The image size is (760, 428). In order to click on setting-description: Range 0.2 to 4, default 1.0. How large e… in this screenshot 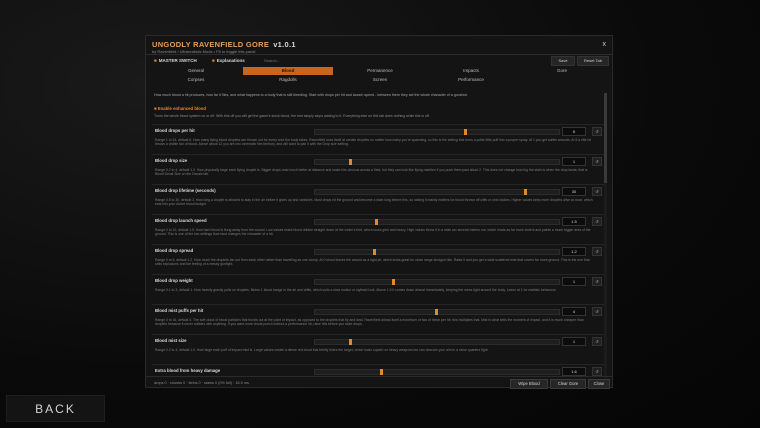, I will do `click(322, 350)`.